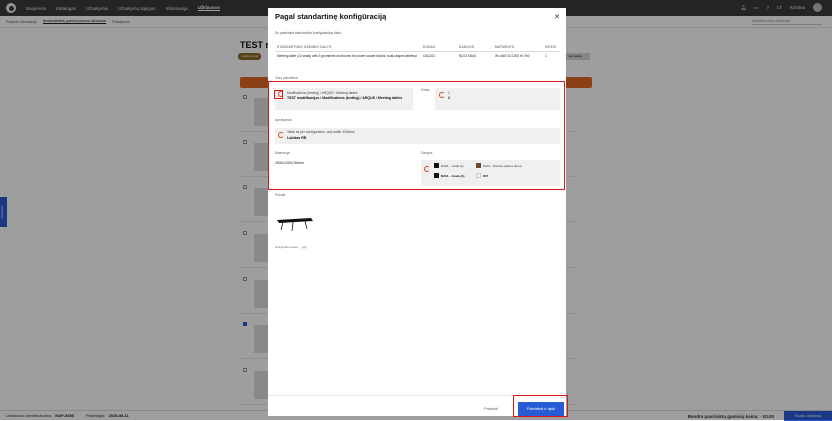 The height and width of the screenshot is (421, 832). I want to click on confirm-highlight, so click(540, 406).